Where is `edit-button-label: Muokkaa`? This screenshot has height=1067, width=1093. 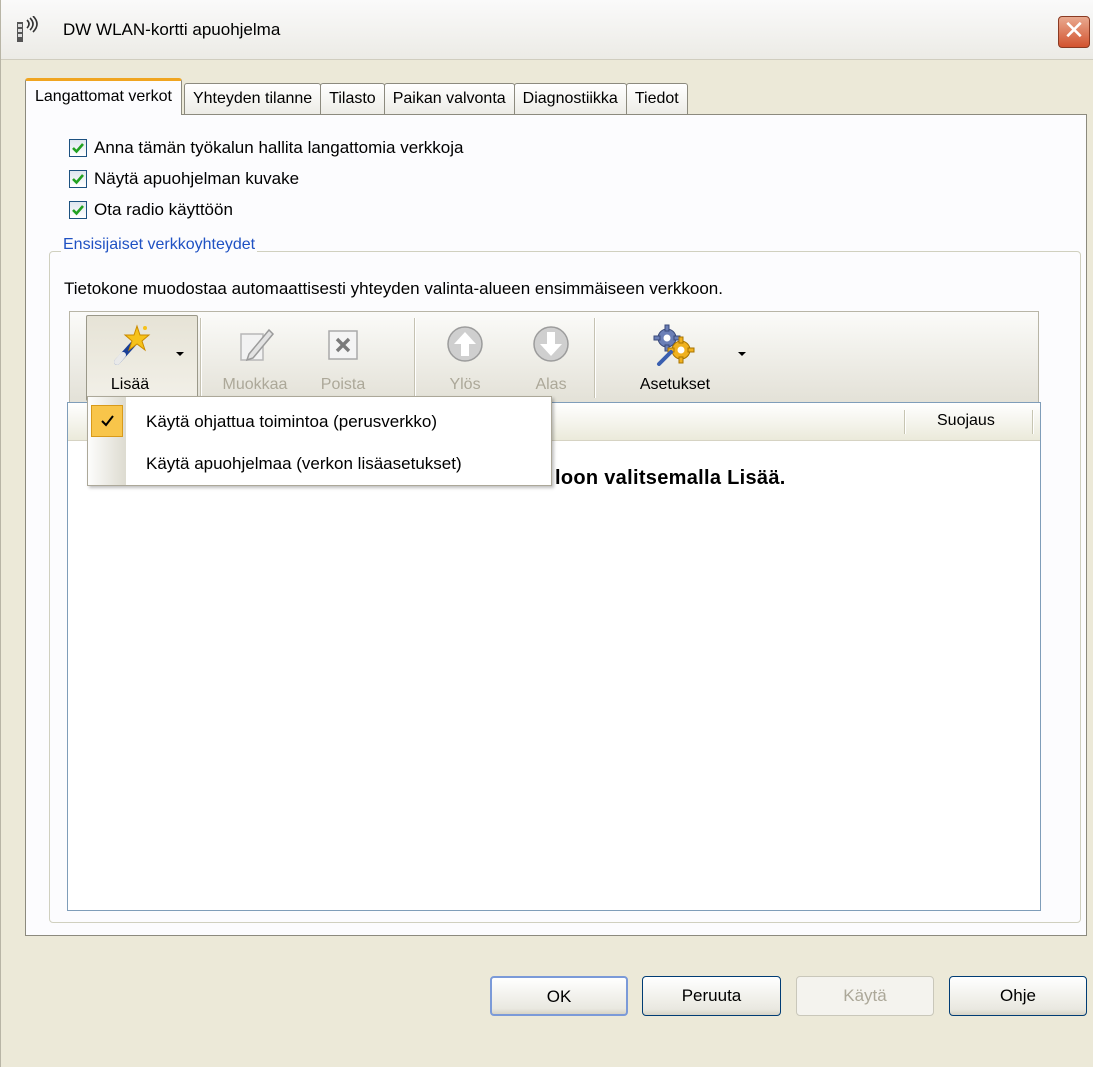
edit-button-label: Muokkaa is located at coordinates (255, 384).